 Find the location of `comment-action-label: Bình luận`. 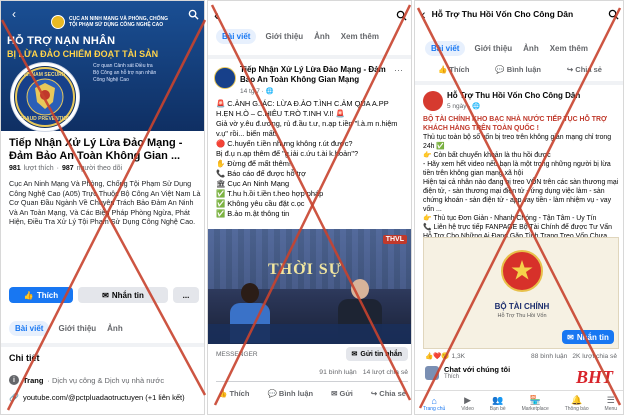

comment-action-label: Bình luận is located at coordinates (523, 69).